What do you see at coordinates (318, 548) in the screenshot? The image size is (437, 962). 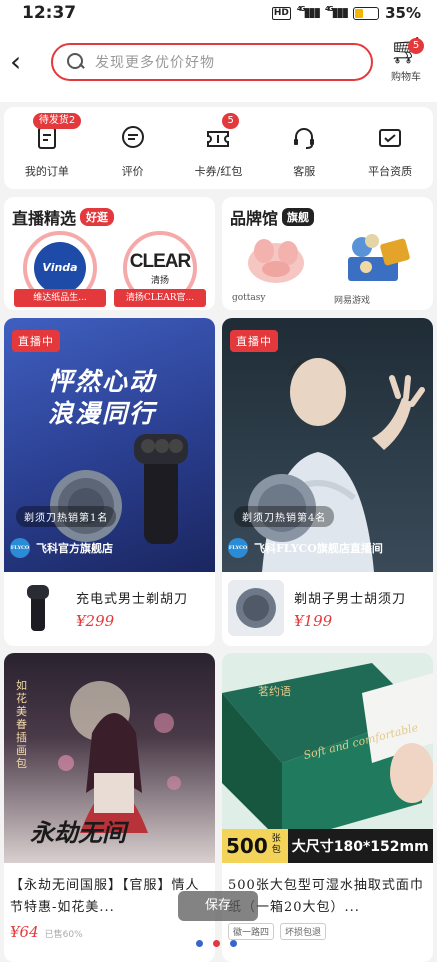 I see `shop-name: 飞科FLYCO旗舰店直播间` at bounding box center [318, 548].